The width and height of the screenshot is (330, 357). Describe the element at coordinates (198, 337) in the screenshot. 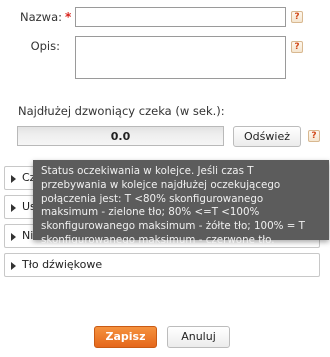

I see `cancel-button: Anuluj` at that location.